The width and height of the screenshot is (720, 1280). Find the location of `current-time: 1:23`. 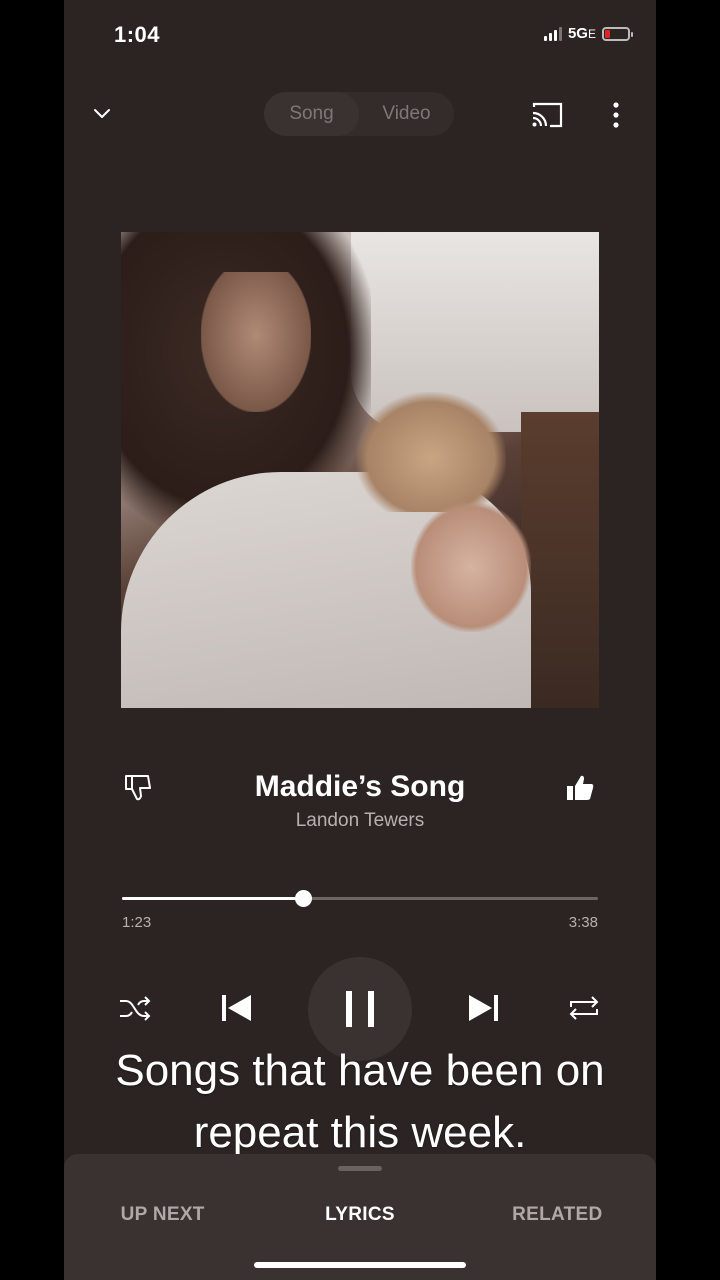

current-time: 1:23 is located at coordinates (137, 922).